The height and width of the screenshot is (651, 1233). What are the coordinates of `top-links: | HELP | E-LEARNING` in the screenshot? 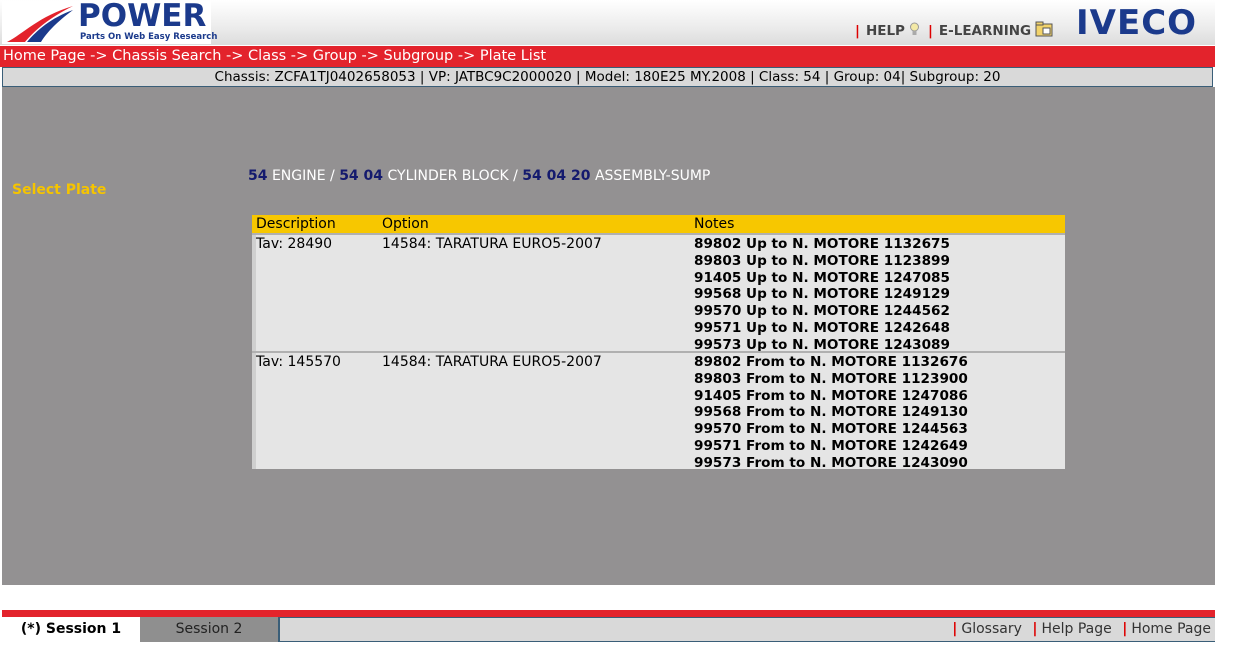 It's located at (958, 30).